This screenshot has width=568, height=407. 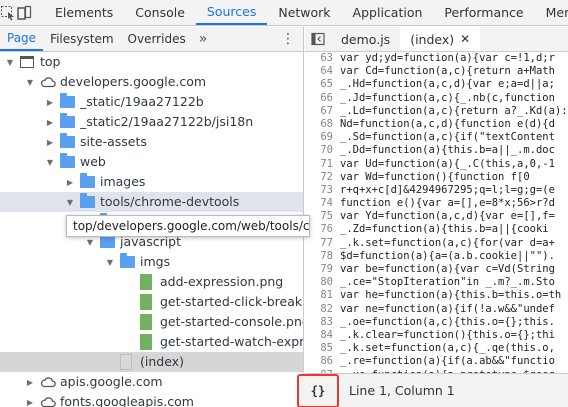 I want to click on code-text: _.Dd=function(a){this.b=a||_.m.doc, so click(x=447, y=150).